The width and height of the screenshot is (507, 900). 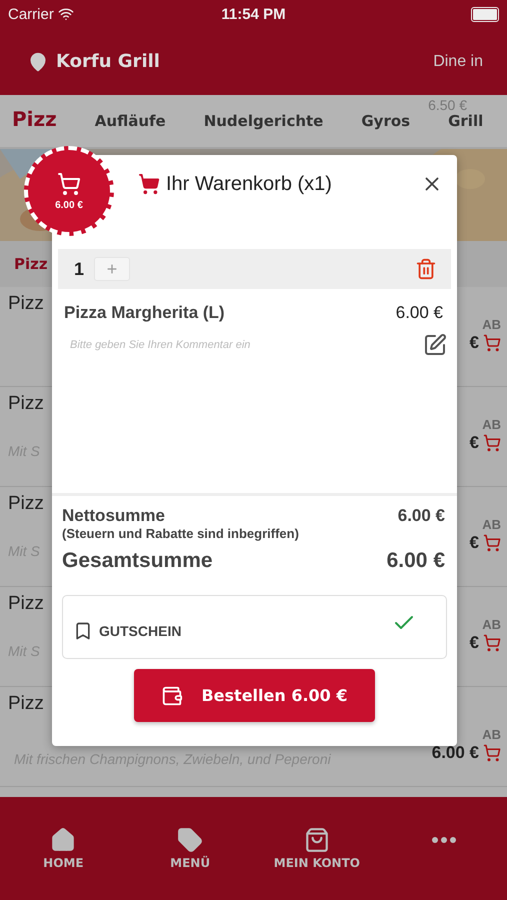 I want to click on wallet-icon, so click(x=172, y=695).